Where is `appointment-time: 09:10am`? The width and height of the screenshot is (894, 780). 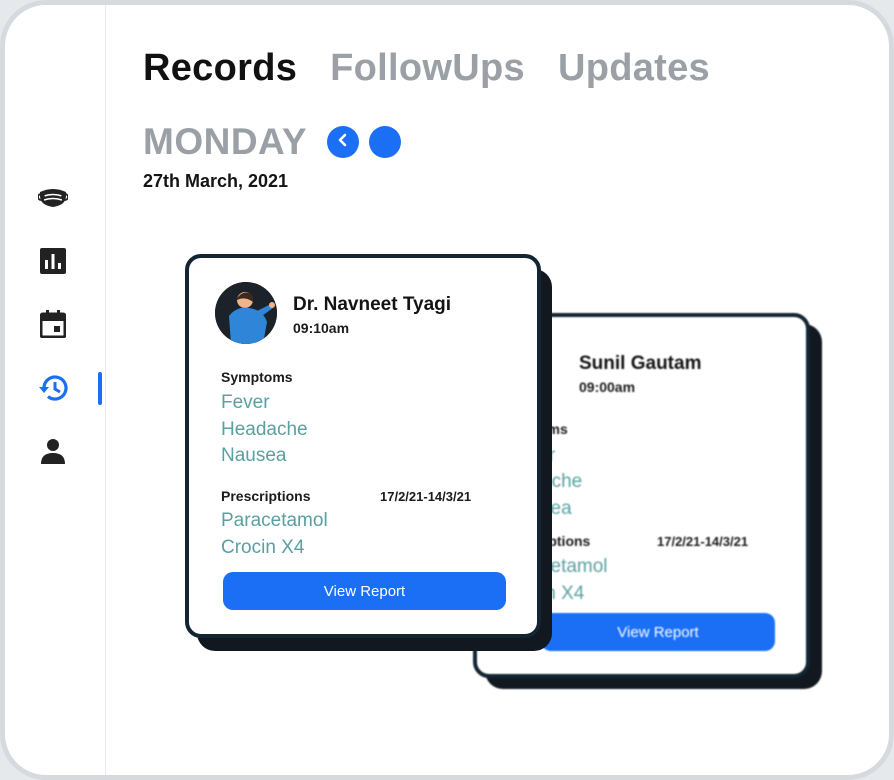 appointment-time: 09:10am is located at coordinates (321, 328).